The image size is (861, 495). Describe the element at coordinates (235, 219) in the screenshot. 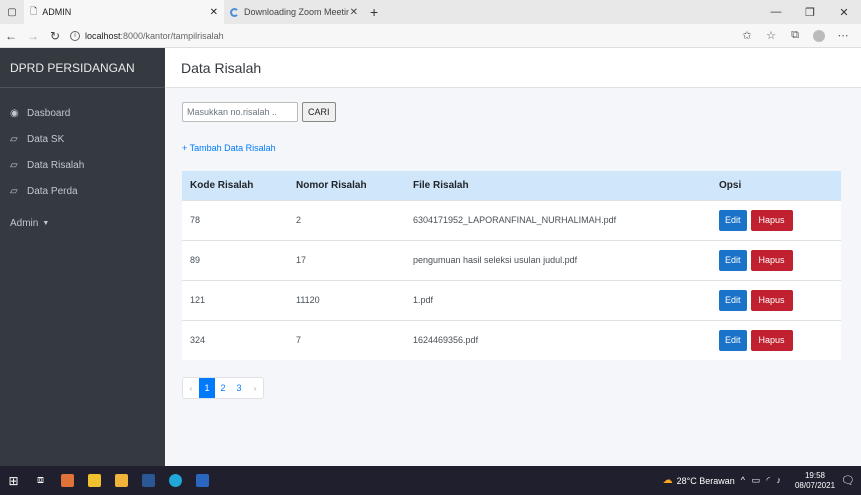

I see `cell-kode: 78` at that location.